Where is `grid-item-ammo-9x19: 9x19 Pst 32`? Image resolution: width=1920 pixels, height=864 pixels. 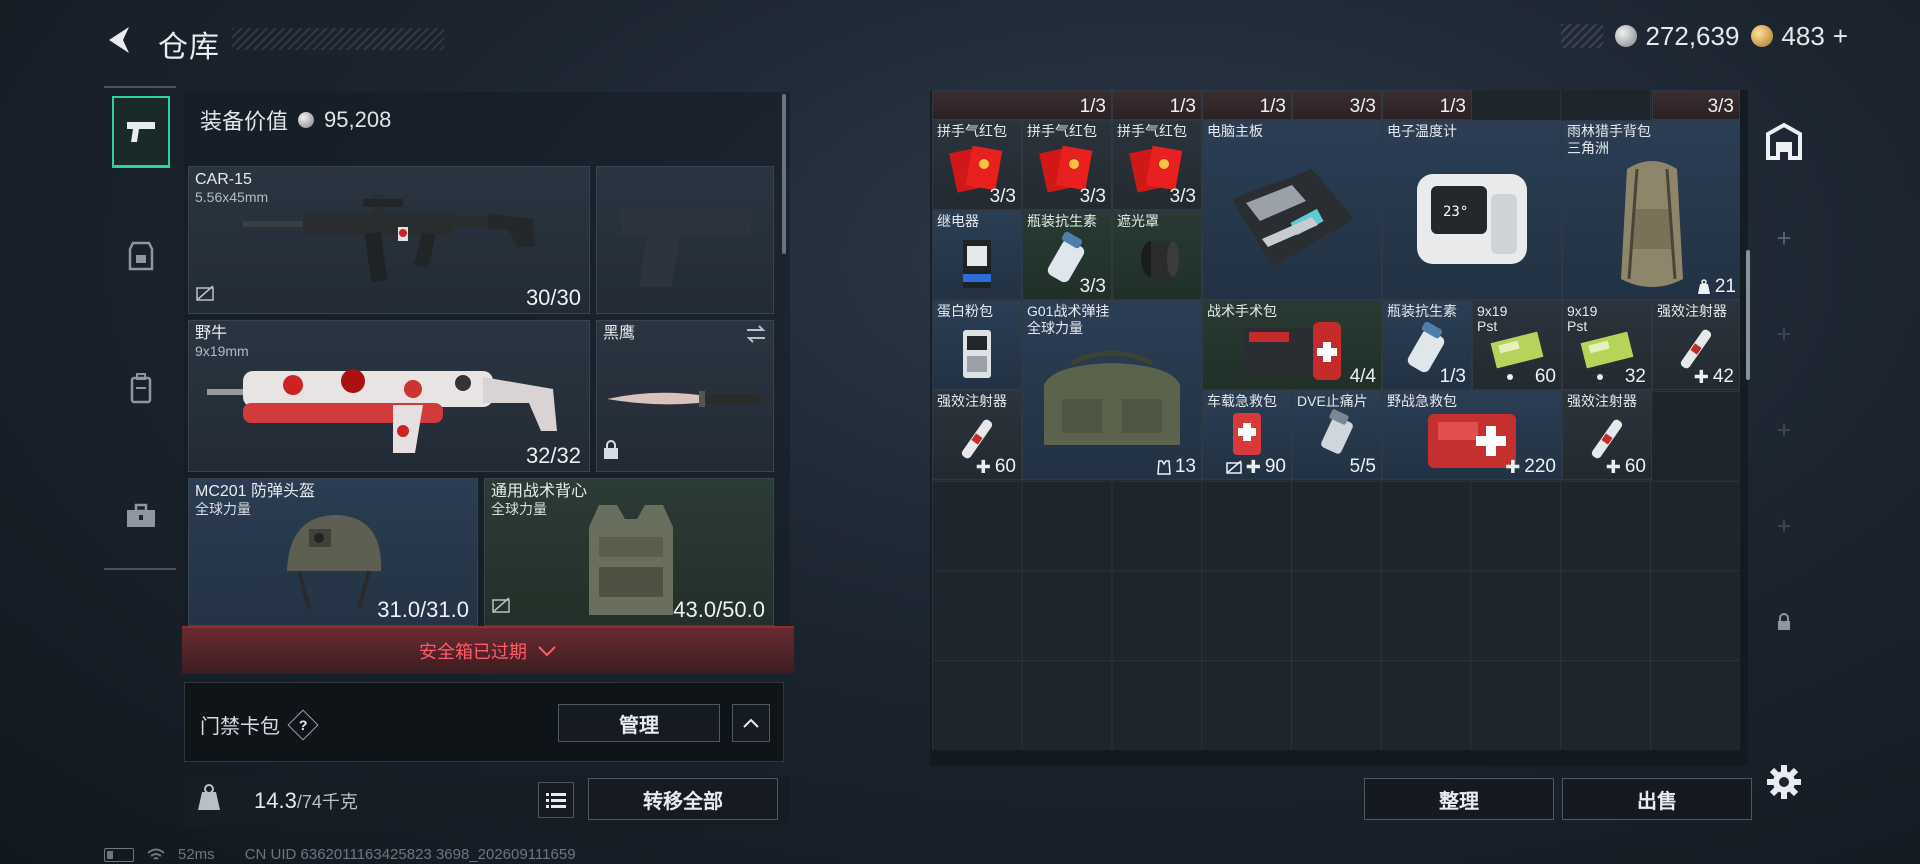
grid-item-ammo-9x19: 9x19 Pst 32 is located at coordinates (1607, 345).